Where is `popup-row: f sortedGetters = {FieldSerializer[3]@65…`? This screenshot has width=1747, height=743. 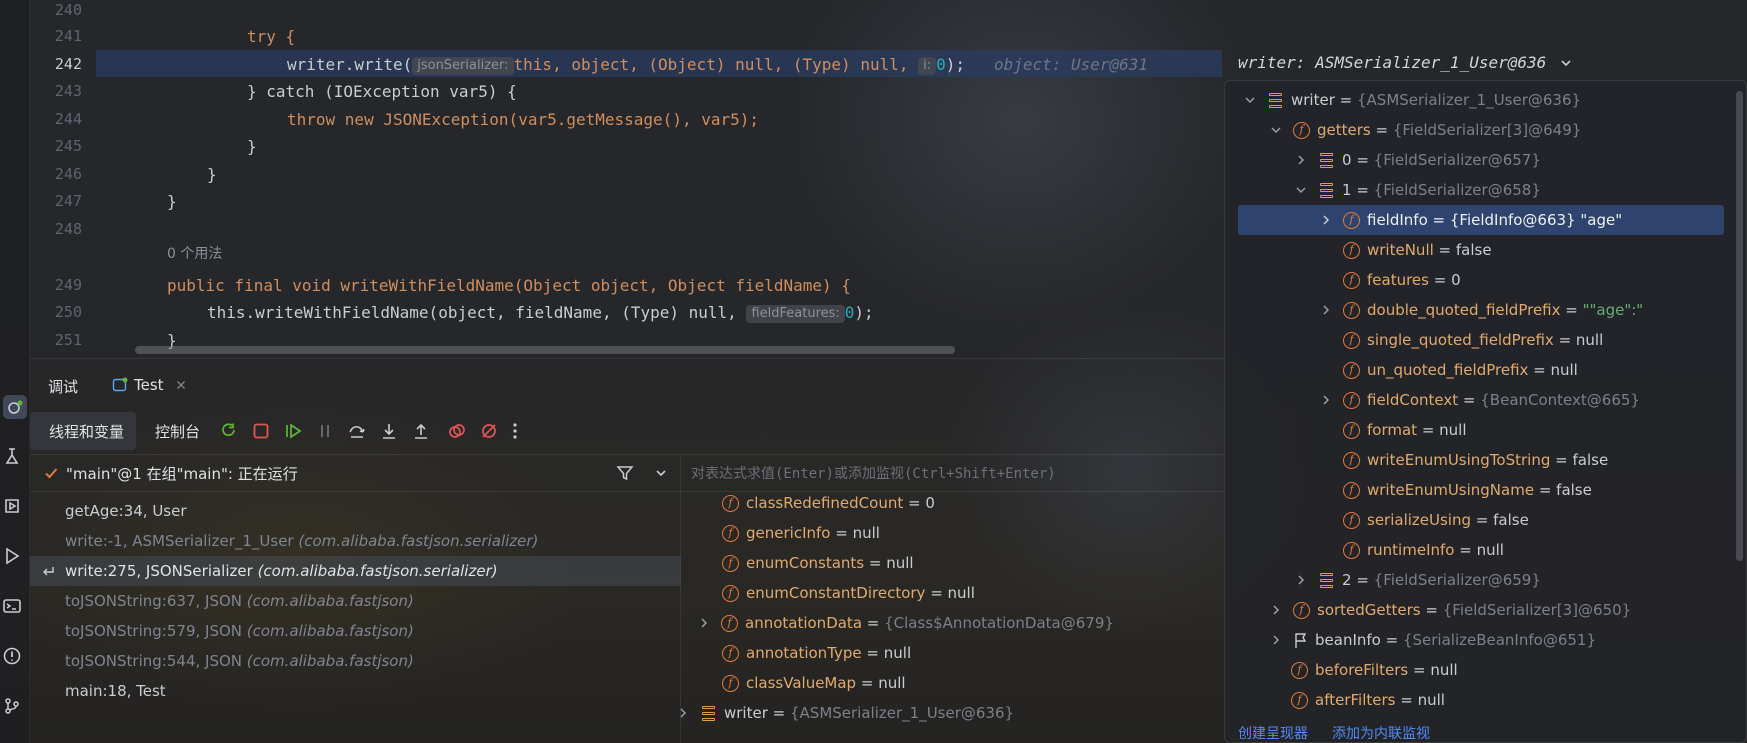 popup-row: f sortedGetters = {FieldSerializer[3]@65… is located at coordinates (1450, 610).